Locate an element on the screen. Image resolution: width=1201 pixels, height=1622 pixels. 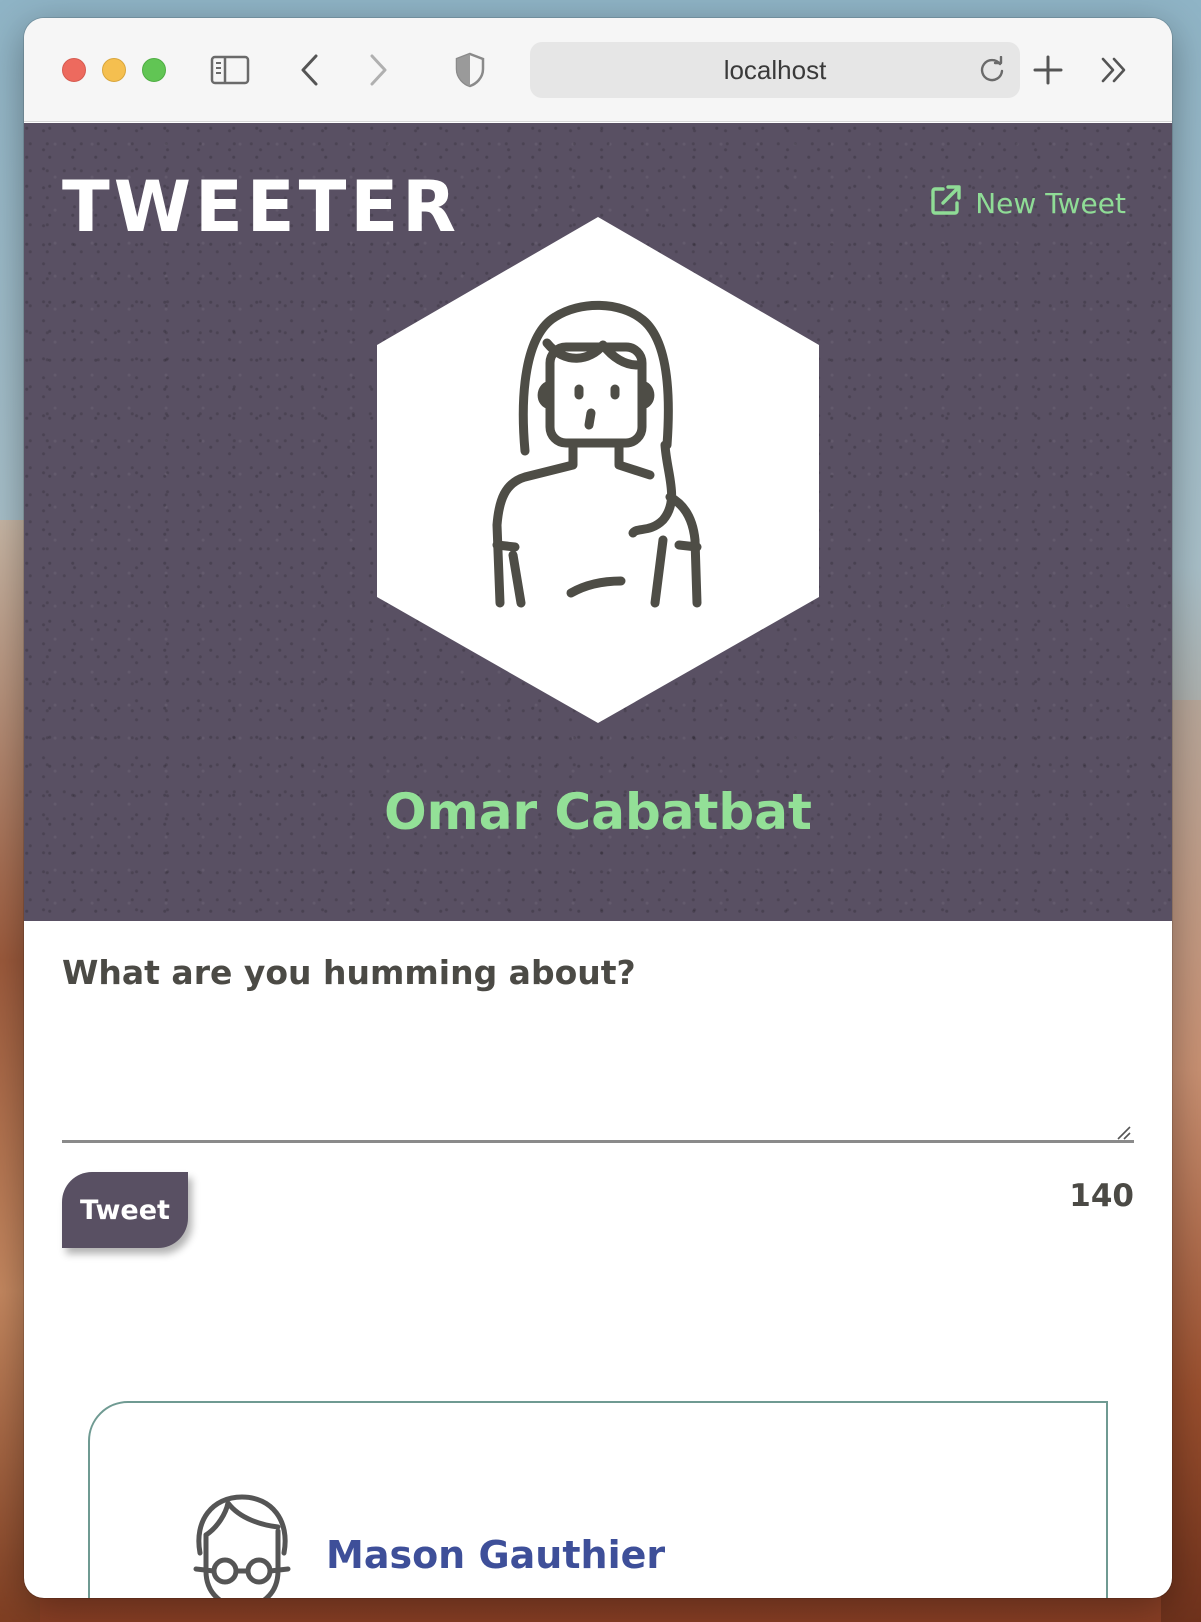
reload-icon is located at coordinates (992, 69).